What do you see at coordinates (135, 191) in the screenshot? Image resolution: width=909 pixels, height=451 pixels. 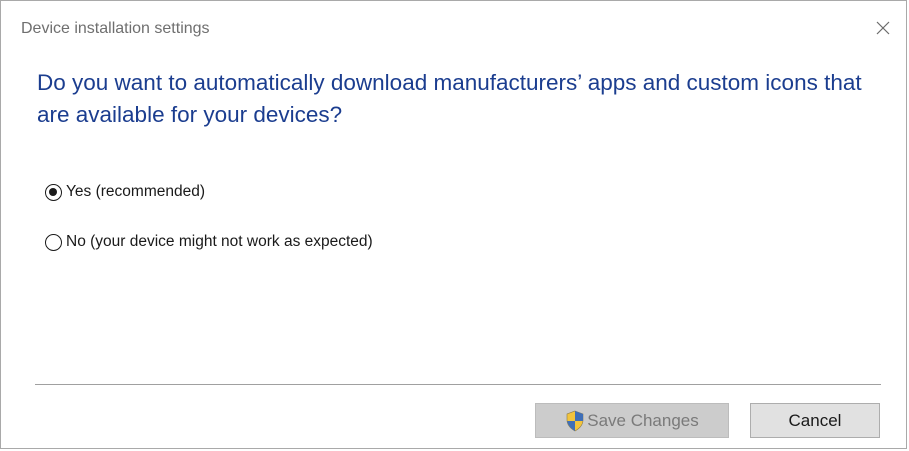 I see `option-yes-label: Yes (recommended)` at bounding box center [135, 191].